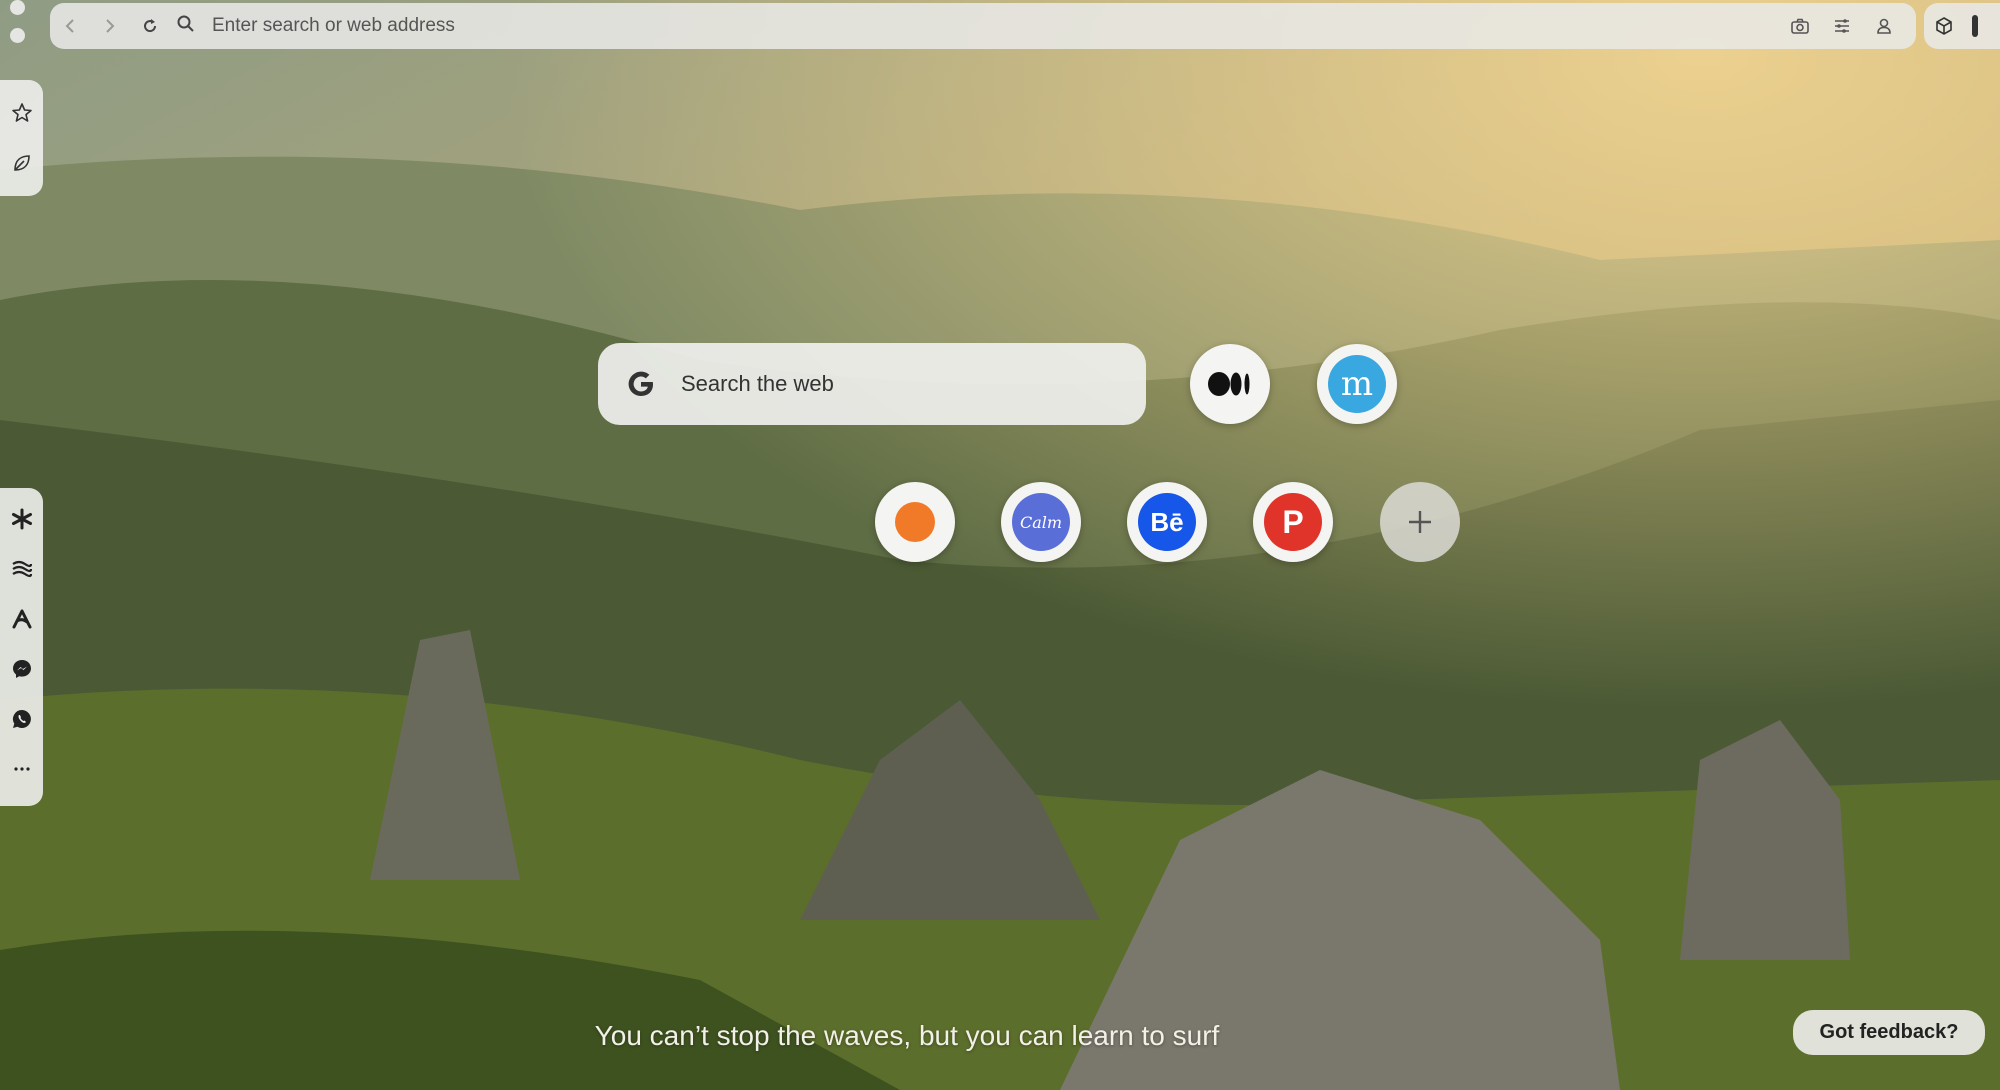 Image resolution: width=2000 pixels, height=1090 pixels. Describe the element at coordinates (640, 383) in the screenshot. I see `google-icon` at that location.